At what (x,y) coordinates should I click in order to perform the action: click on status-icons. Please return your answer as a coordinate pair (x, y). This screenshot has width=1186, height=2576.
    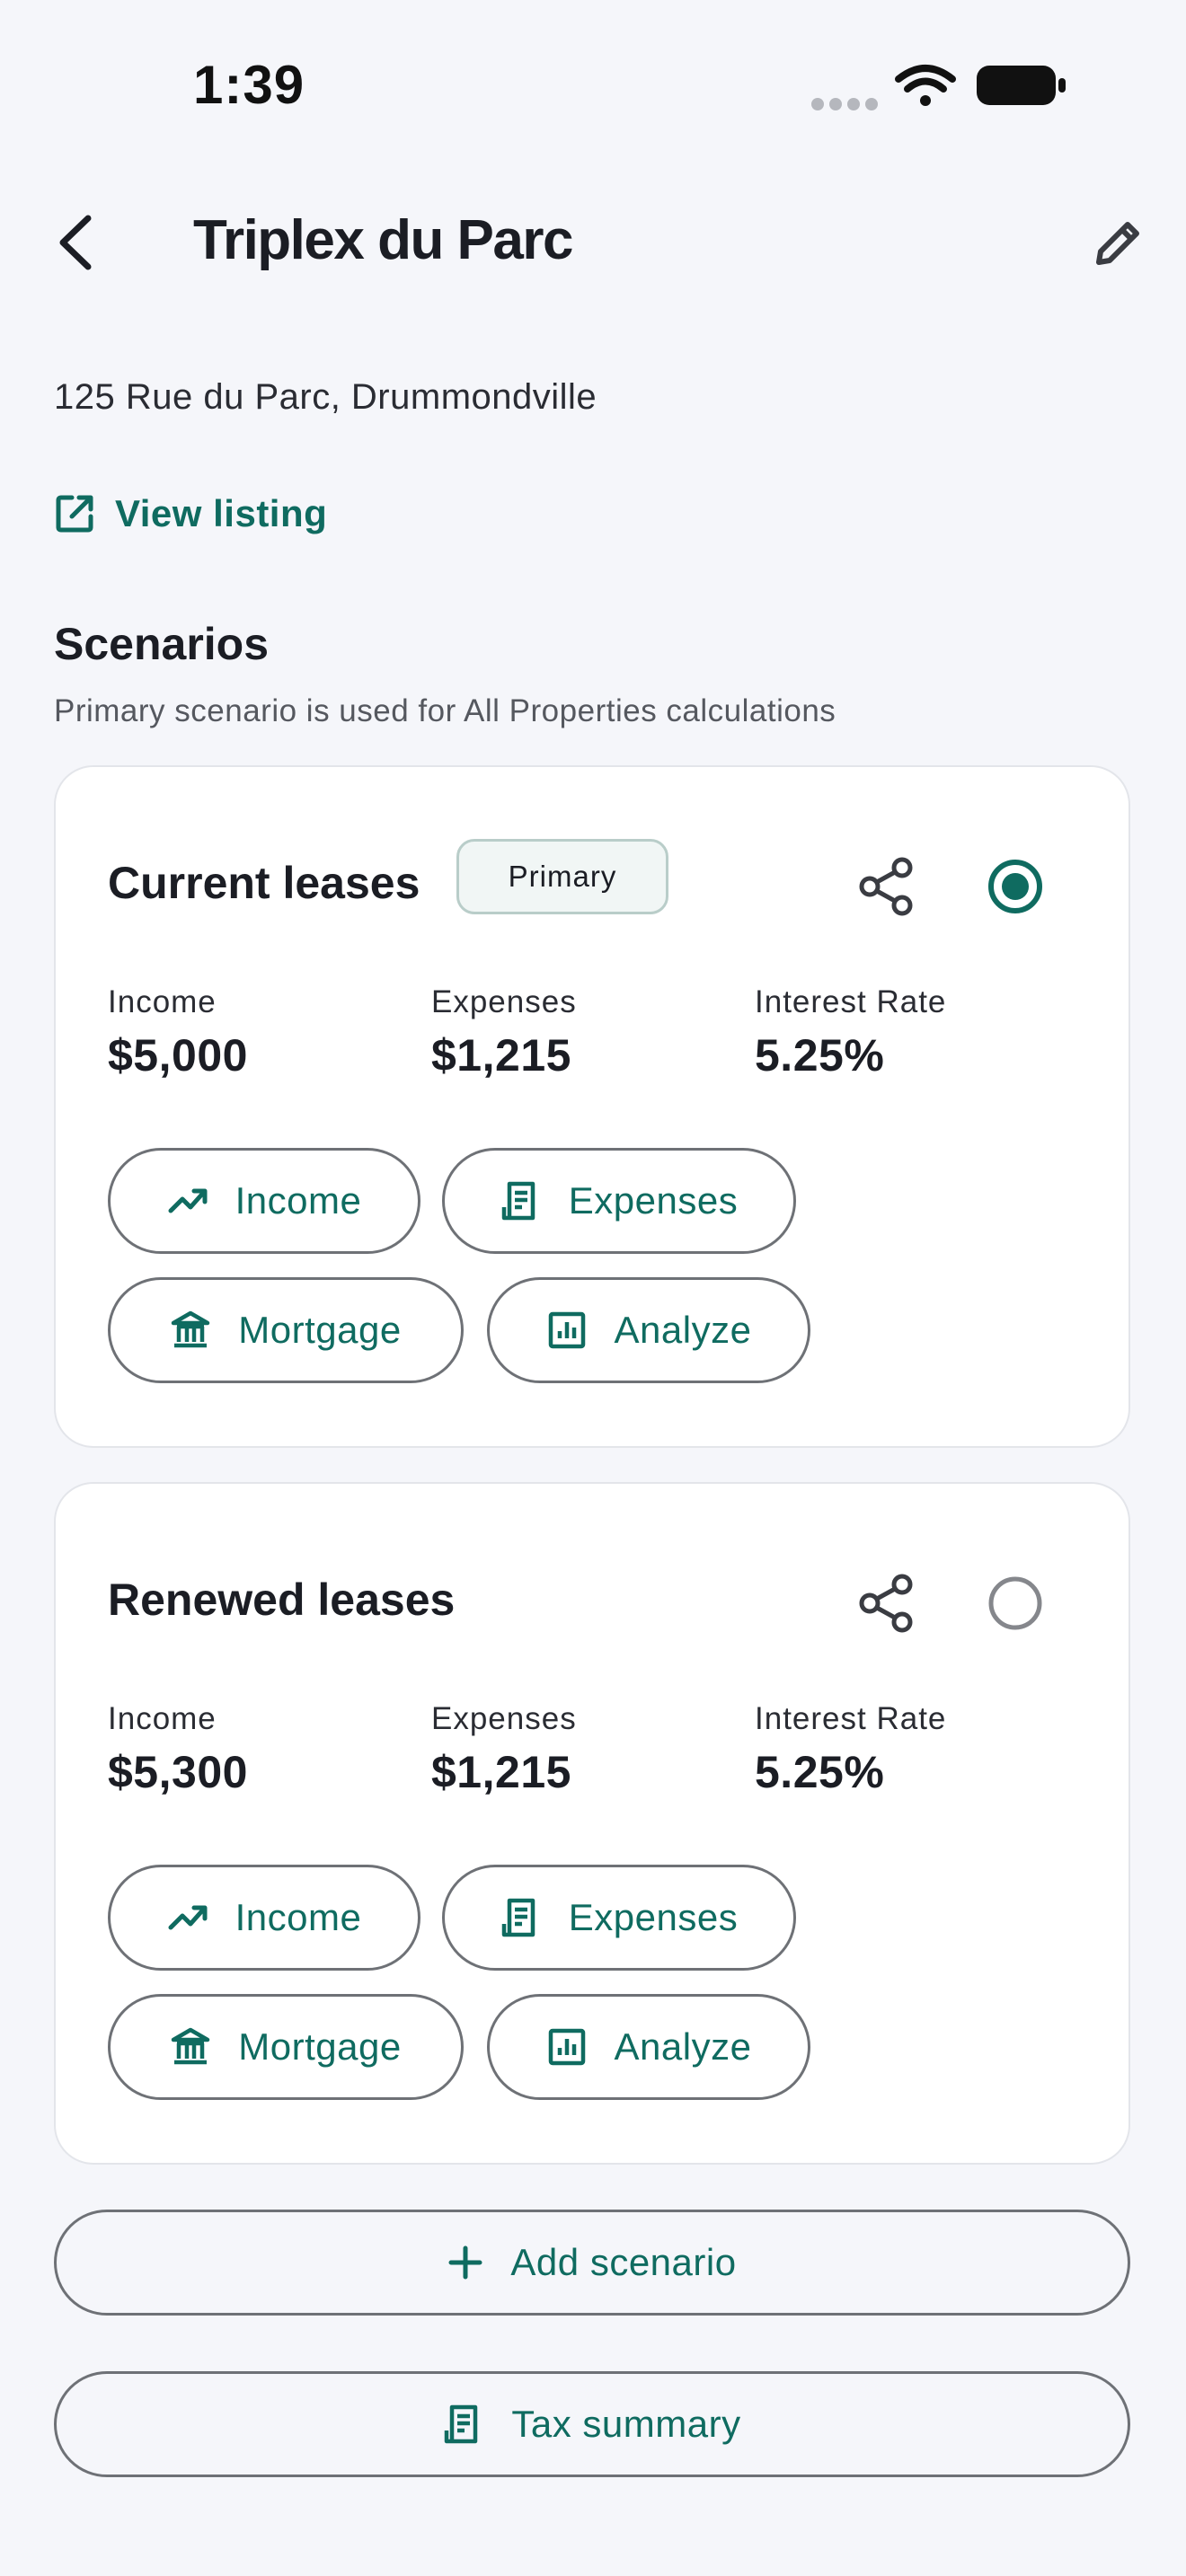
    Looking at the image, I should click on (939, 86).